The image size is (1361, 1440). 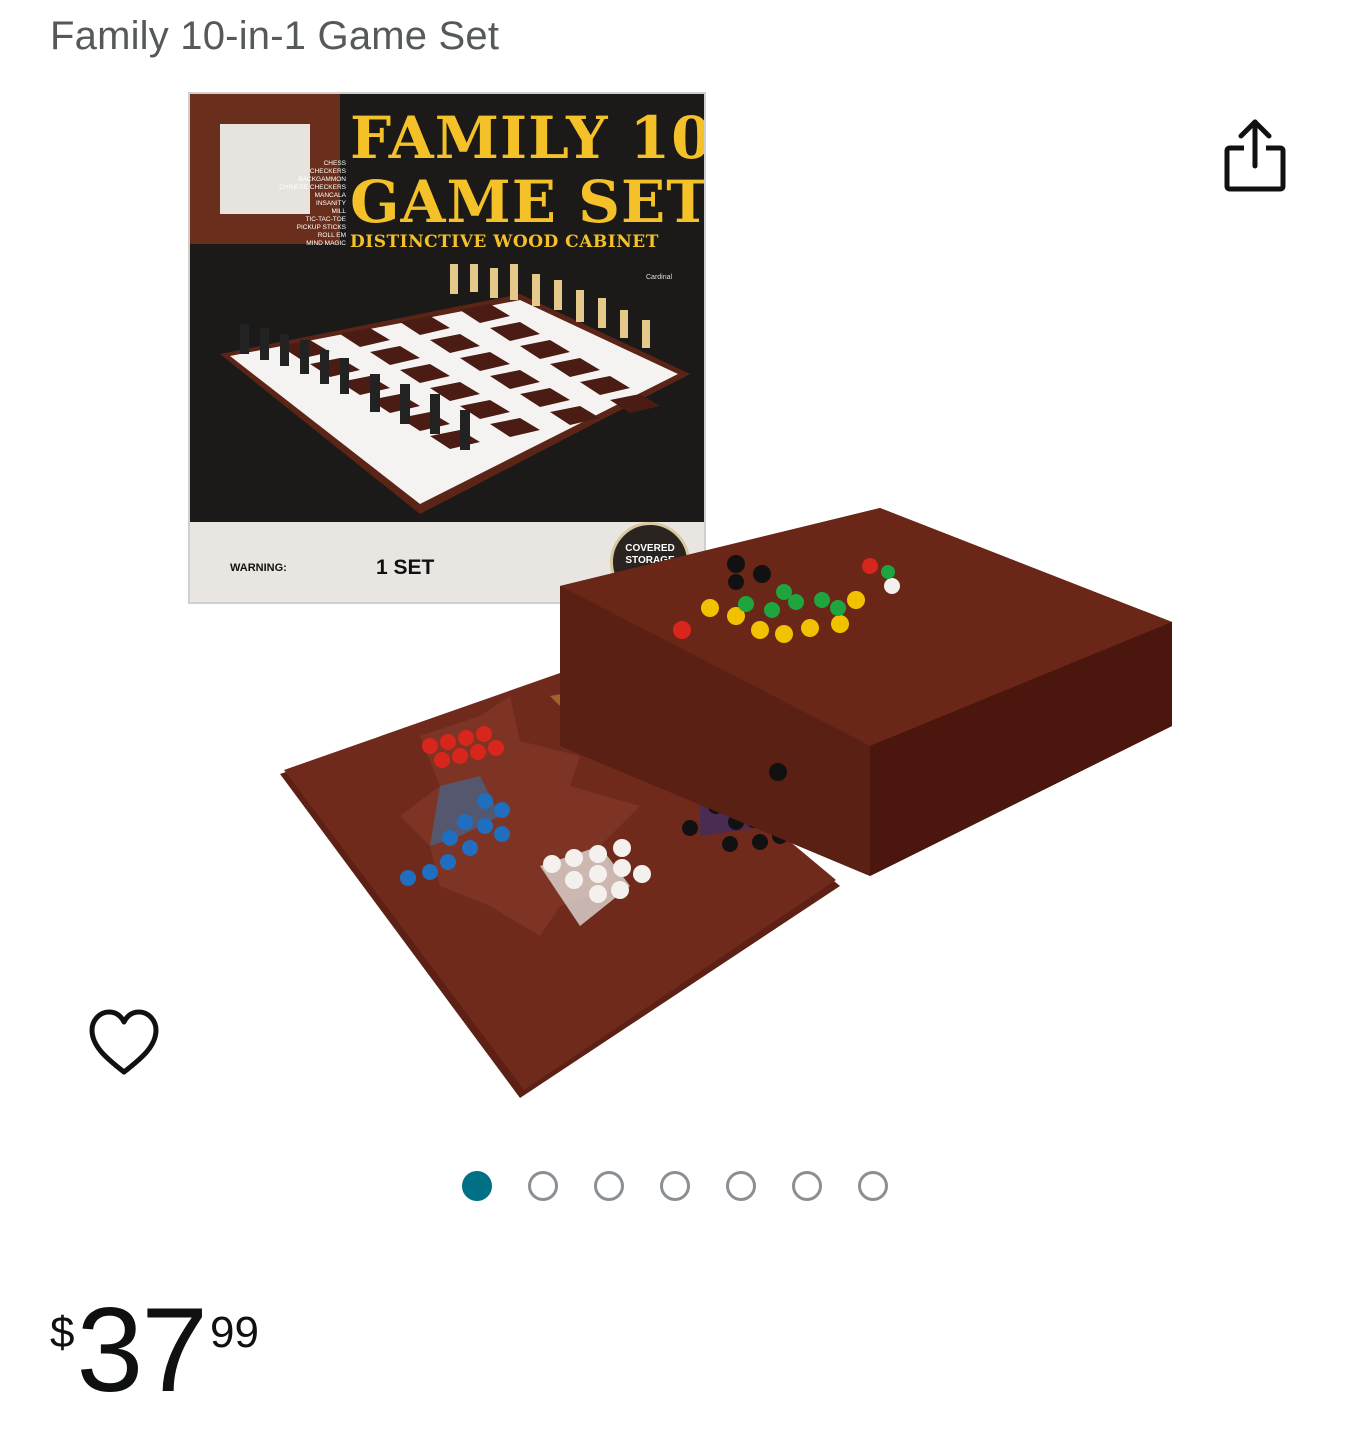 I want to click on game-list-item: MIND MAGIC, so click(x=326, y=243).